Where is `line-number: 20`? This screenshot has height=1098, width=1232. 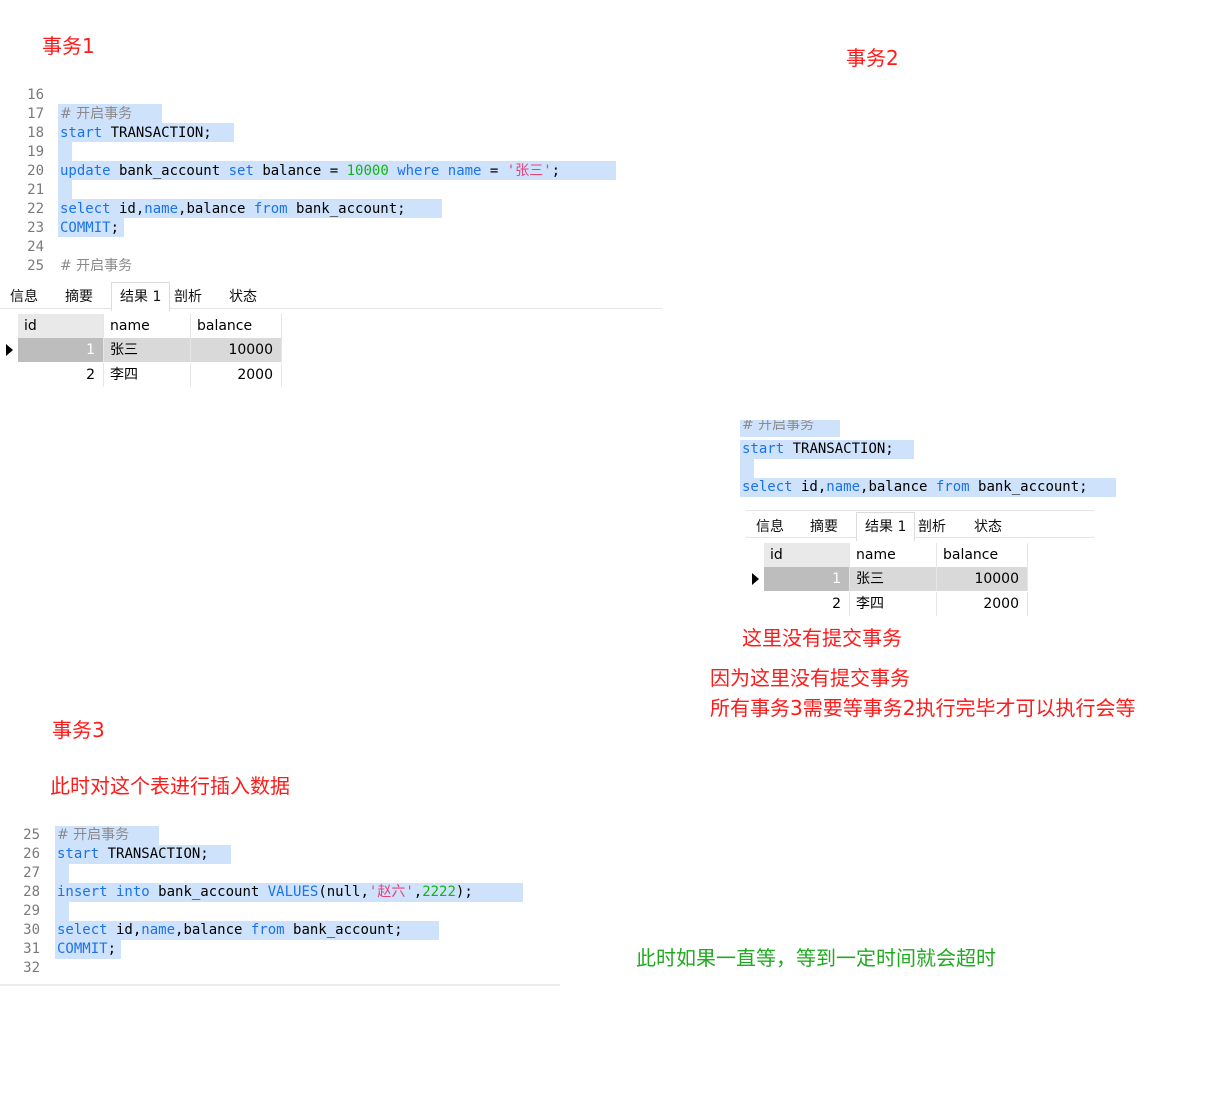 line-number: 20 is located at coordinates (35, 171).